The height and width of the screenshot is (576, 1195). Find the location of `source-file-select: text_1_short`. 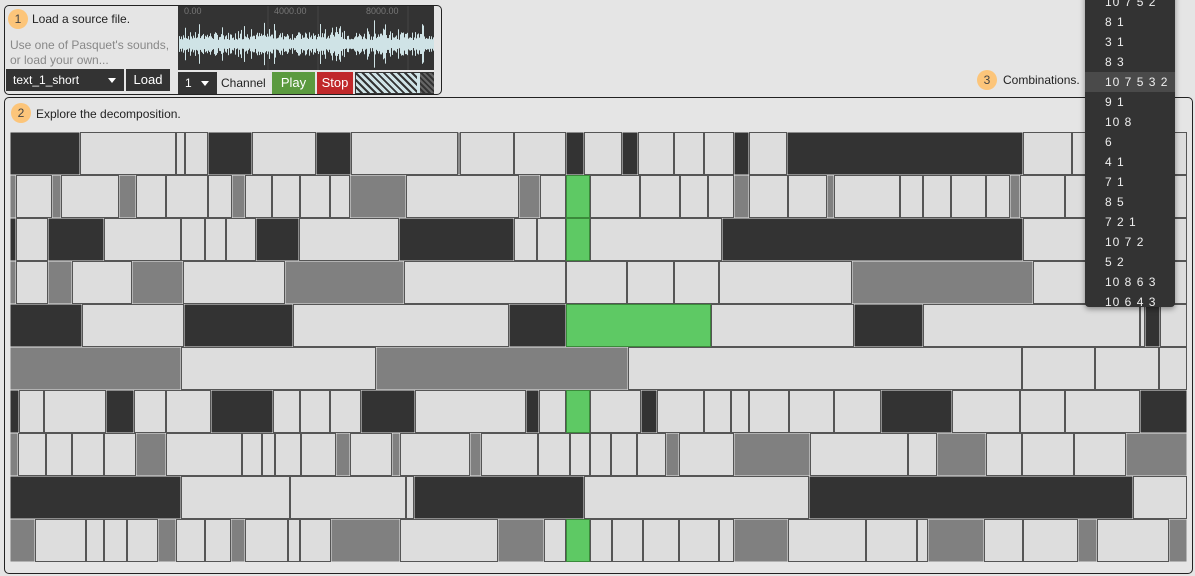

source-file-select: text_1_short is located at coordinates (65, 80).